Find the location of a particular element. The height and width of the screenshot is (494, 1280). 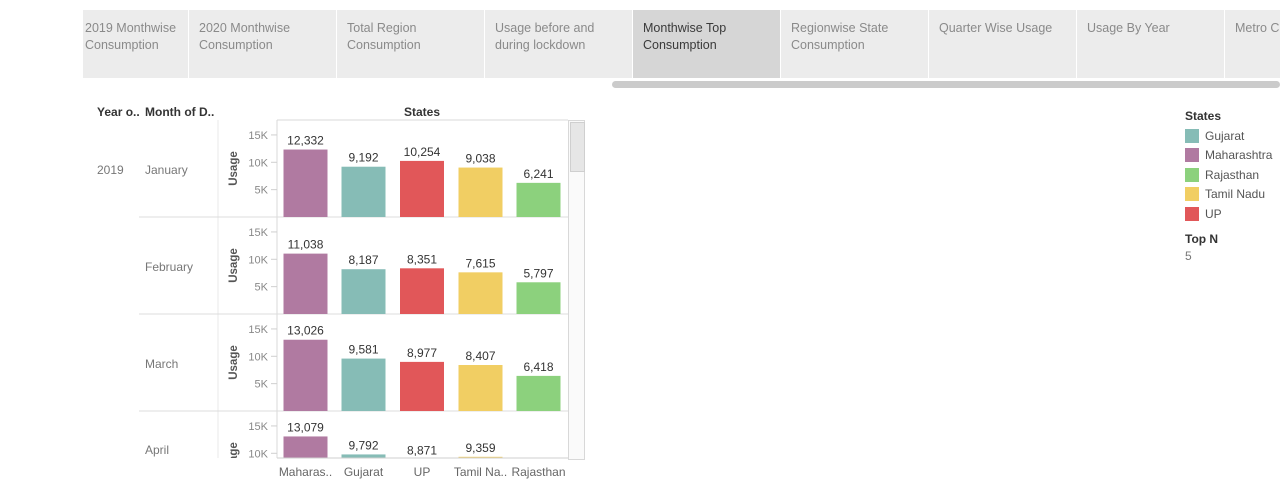

bar-rajasthan-january is located at coordinates (538, 199).